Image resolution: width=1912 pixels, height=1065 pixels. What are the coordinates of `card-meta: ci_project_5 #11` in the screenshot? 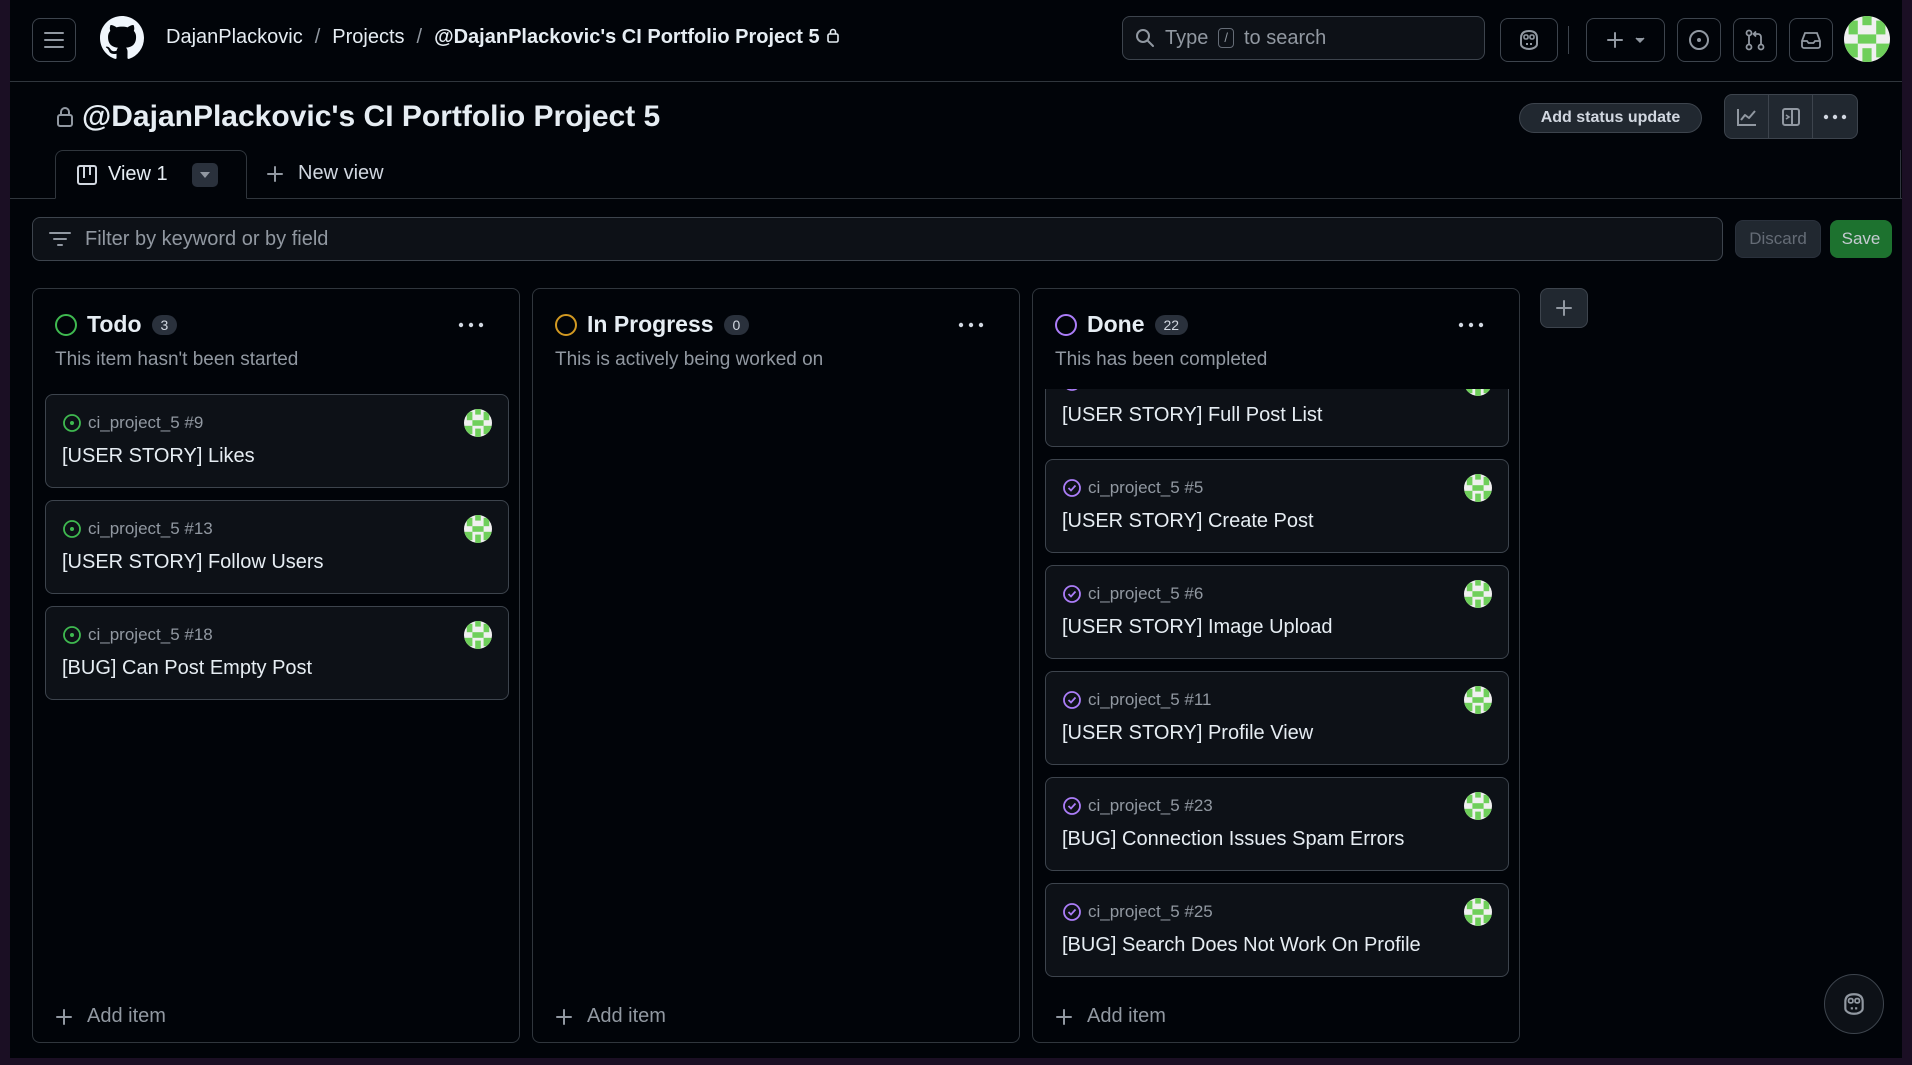 It's located at (1137, 700).